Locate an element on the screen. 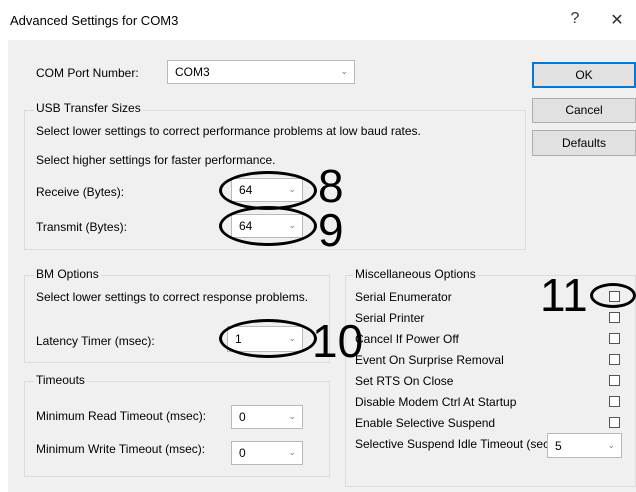 This screenshot has width=636, height=492. ok-button: OK is located at coordinates (584, 75).